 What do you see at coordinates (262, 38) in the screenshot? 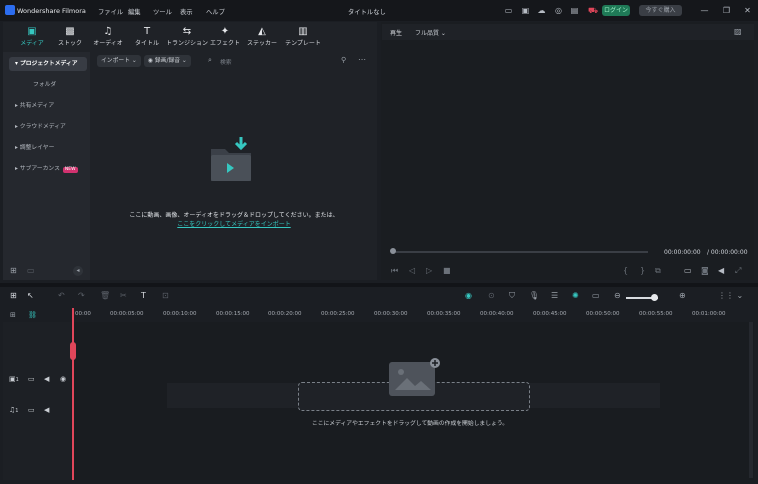
I see `tab-sticker: ◭ ステッカー` at bounding box center [262, 38].